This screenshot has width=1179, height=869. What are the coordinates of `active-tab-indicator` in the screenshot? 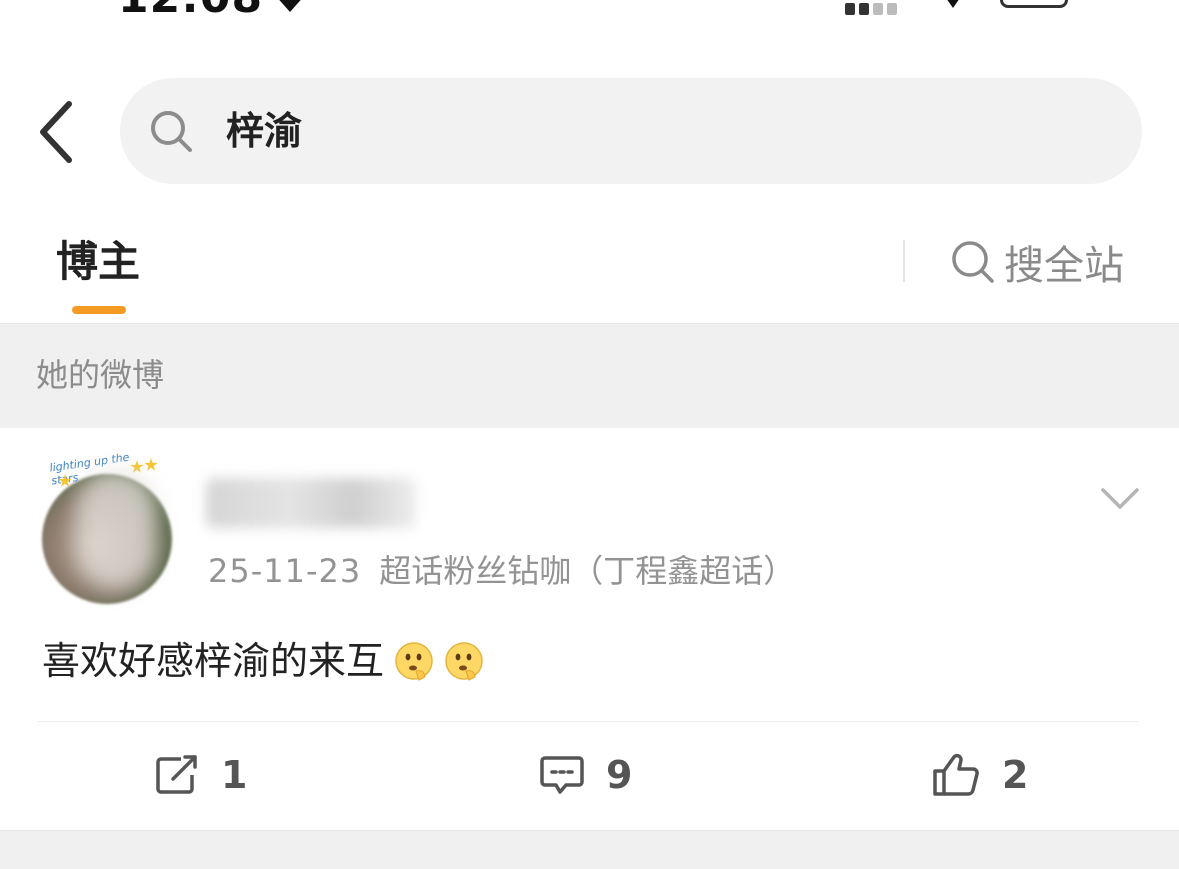 It's located at (99, 310).